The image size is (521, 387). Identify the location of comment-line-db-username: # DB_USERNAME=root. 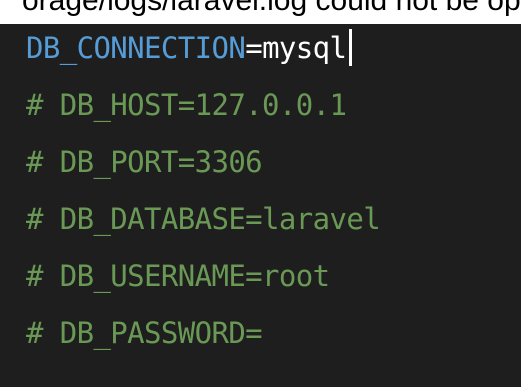
(178, 276).